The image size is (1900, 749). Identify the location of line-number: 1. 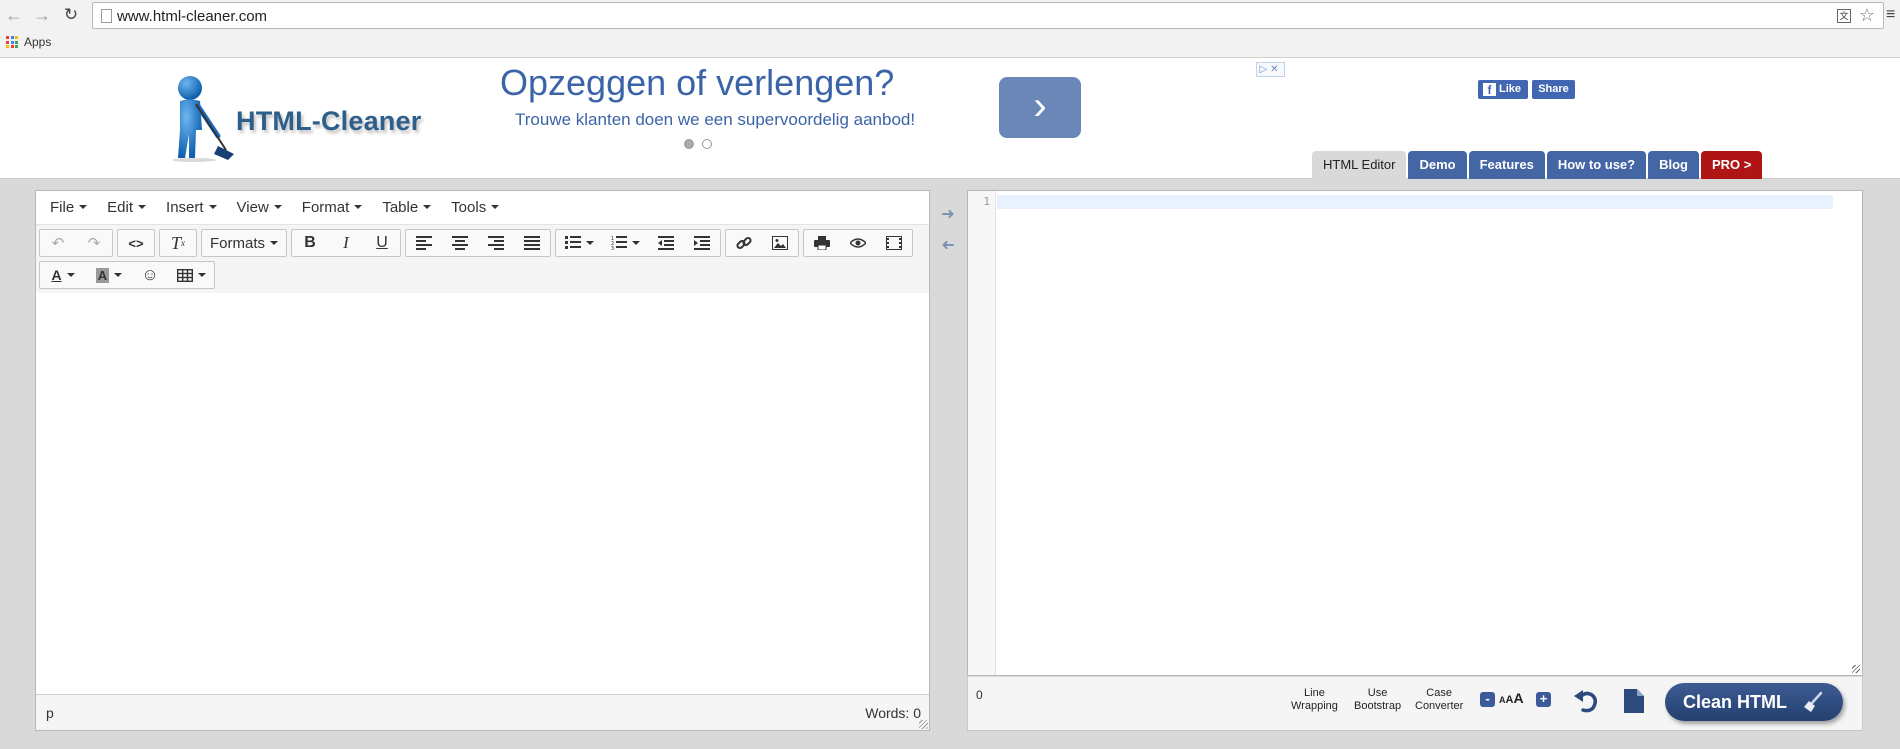
(986, 201).